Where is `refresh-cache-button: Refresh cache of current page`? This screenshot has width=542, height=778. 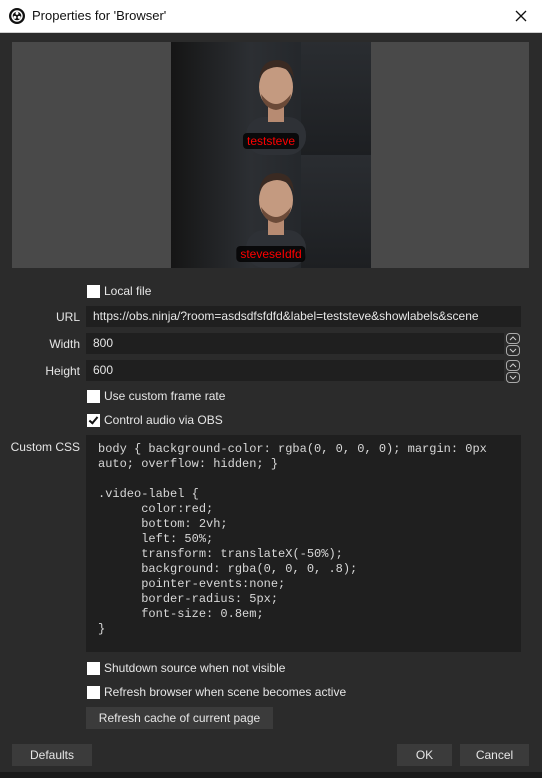 refresh-cache-button: Refresh cache of current page is located at coordinates (179, 718).